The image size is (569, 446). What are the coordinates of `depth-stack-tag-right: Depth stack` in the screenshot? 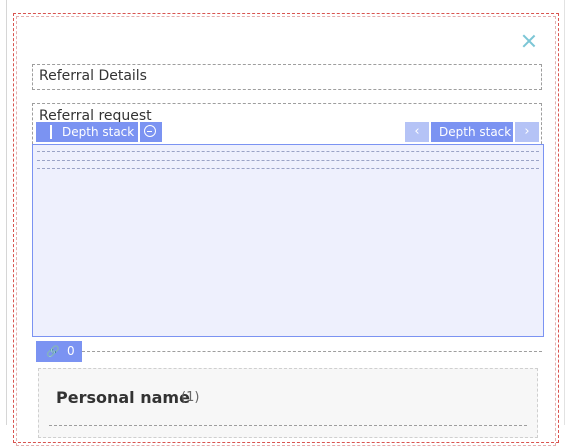 It's located at (472, 132).